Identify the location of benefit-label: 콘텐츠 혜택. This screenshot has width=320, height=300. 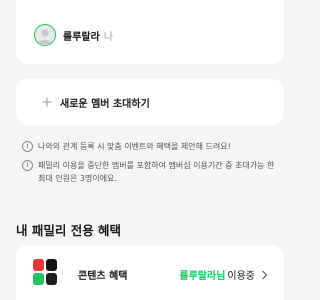
(103, 276).